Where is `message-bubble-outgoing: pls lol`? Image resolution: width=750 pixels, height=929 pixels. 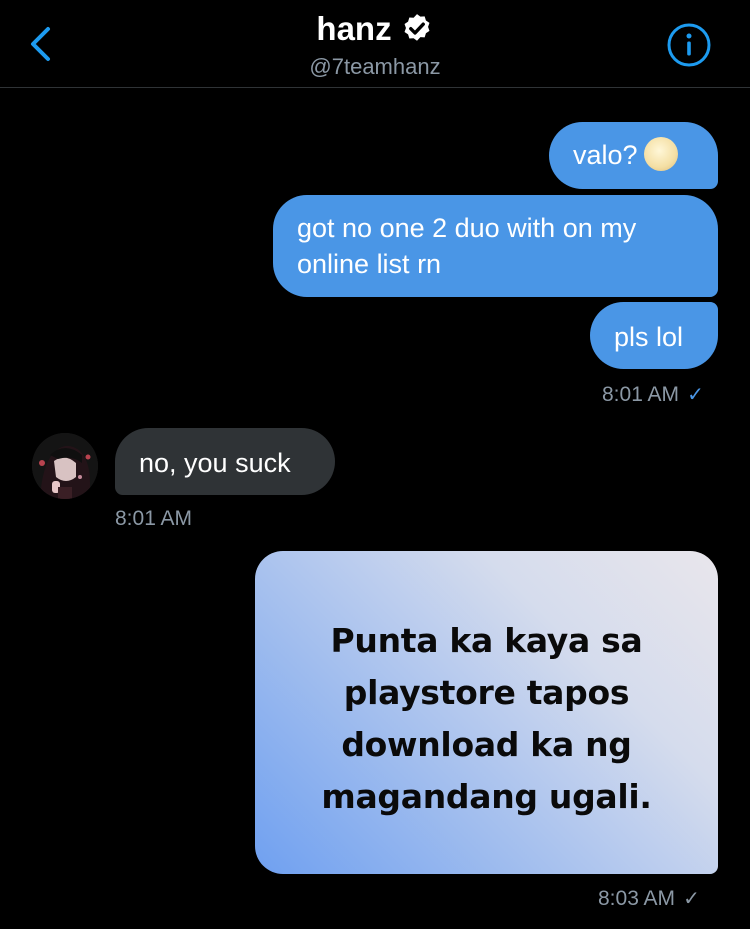 message-bubble-outgoing: pls lol is located at coordinates (654, 335).